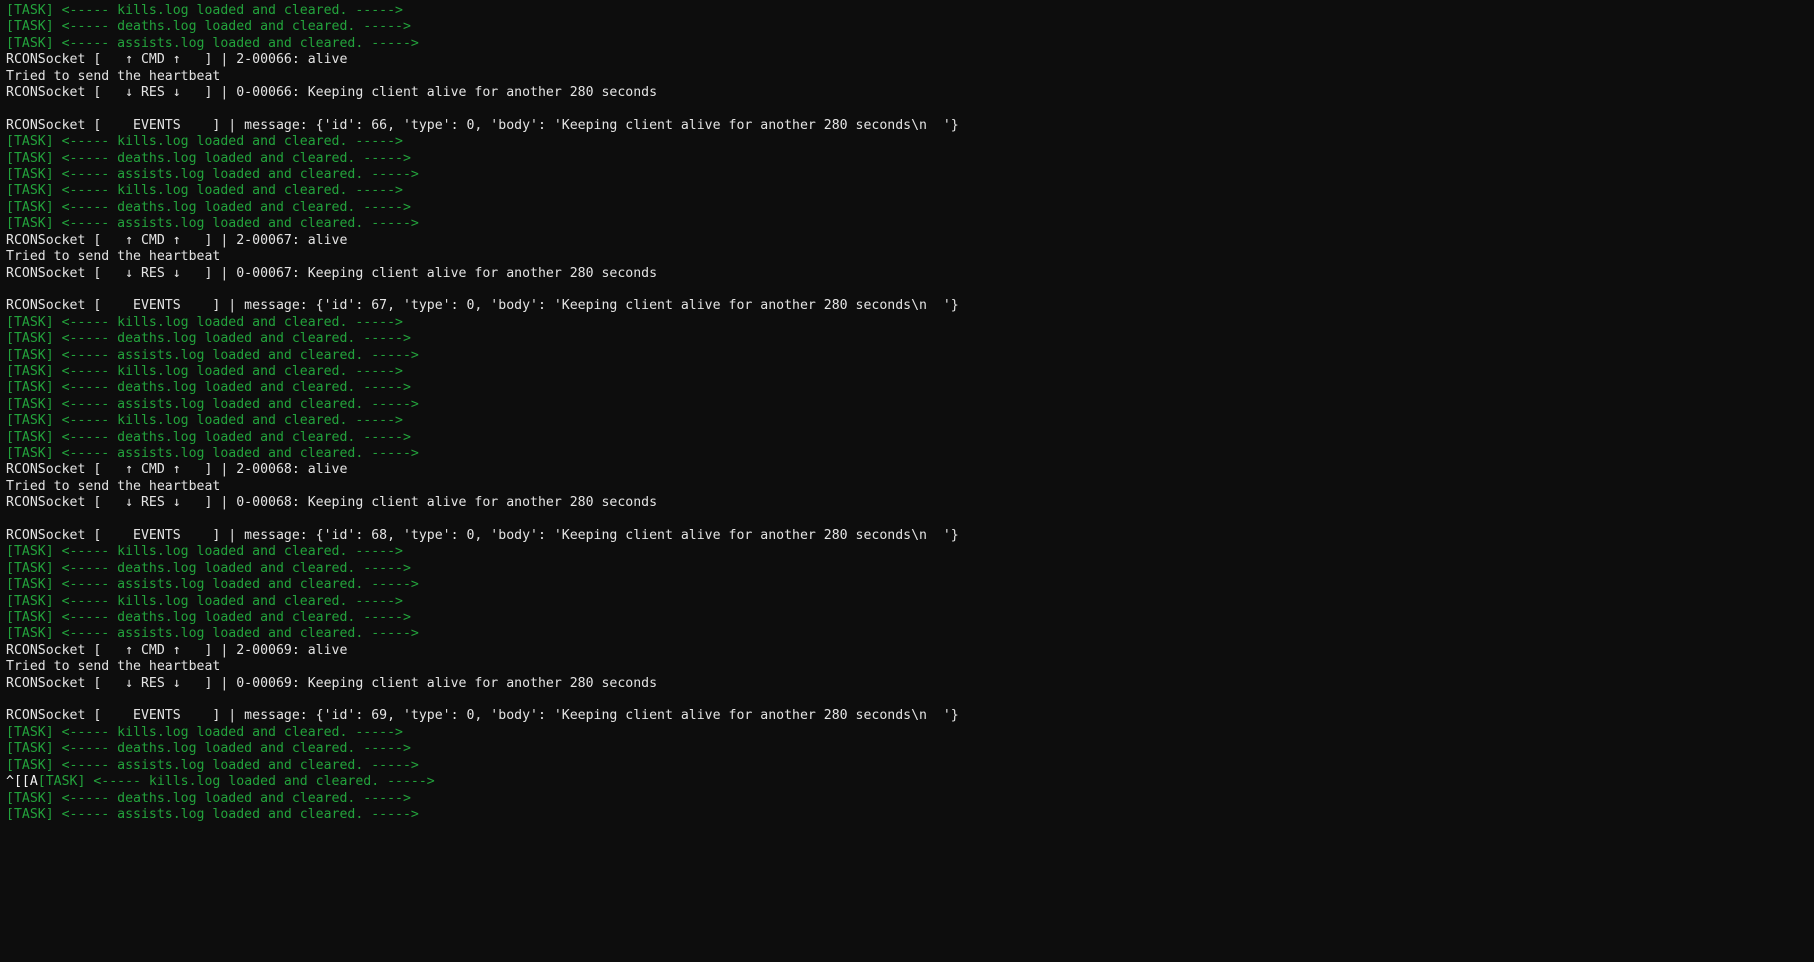 The image size is (1814, 962). What do you see at coordinates (177, 60) in the screenshot?
I see `rcon-message: RCONSocket [ ↑ CMD ↑ ] | 2-00066: alive` at bounding box center [177, 60].